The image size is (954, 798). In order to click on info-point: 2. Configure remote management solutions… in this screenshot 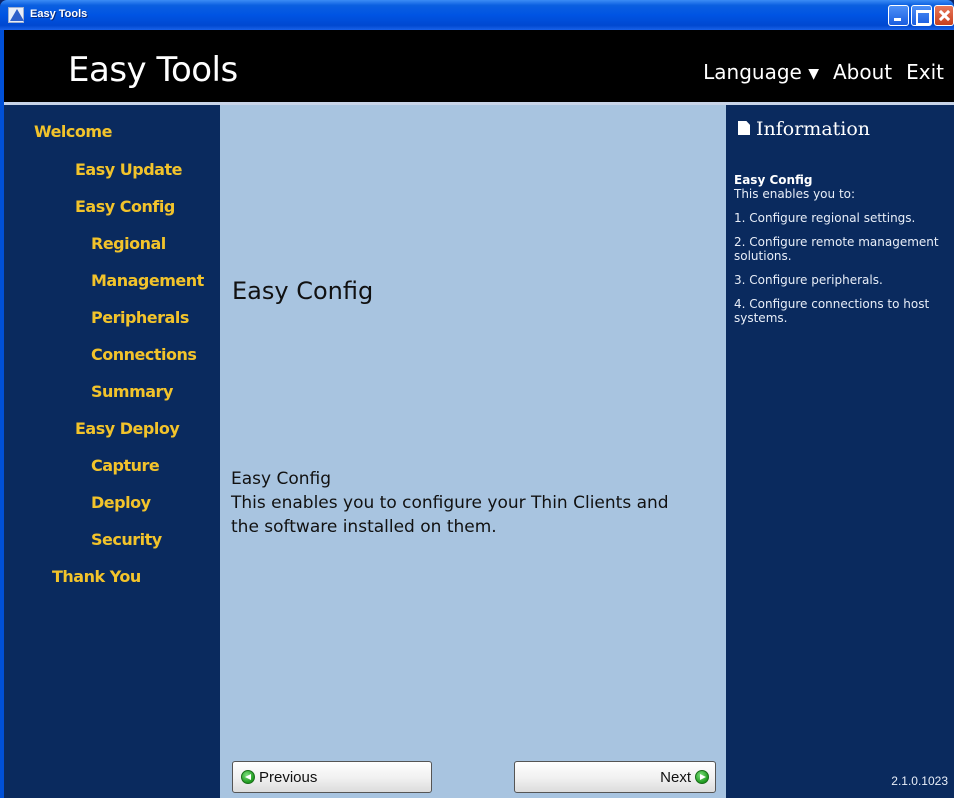, I will do `click(836, 249)`.